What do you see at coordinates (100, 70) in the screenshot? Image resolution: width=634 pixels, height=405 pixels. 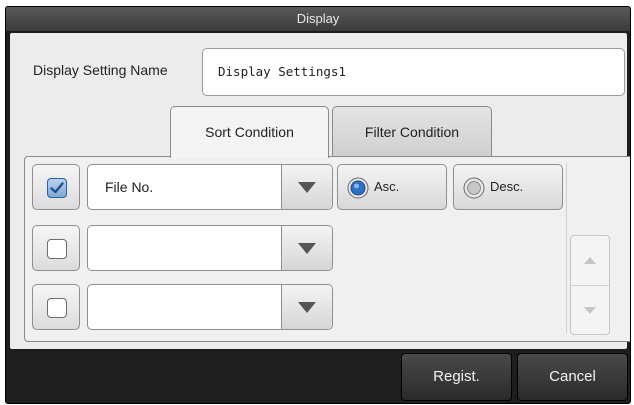 I see `setting-name-label: Display Setting Name` at bounding box center [100, 70].